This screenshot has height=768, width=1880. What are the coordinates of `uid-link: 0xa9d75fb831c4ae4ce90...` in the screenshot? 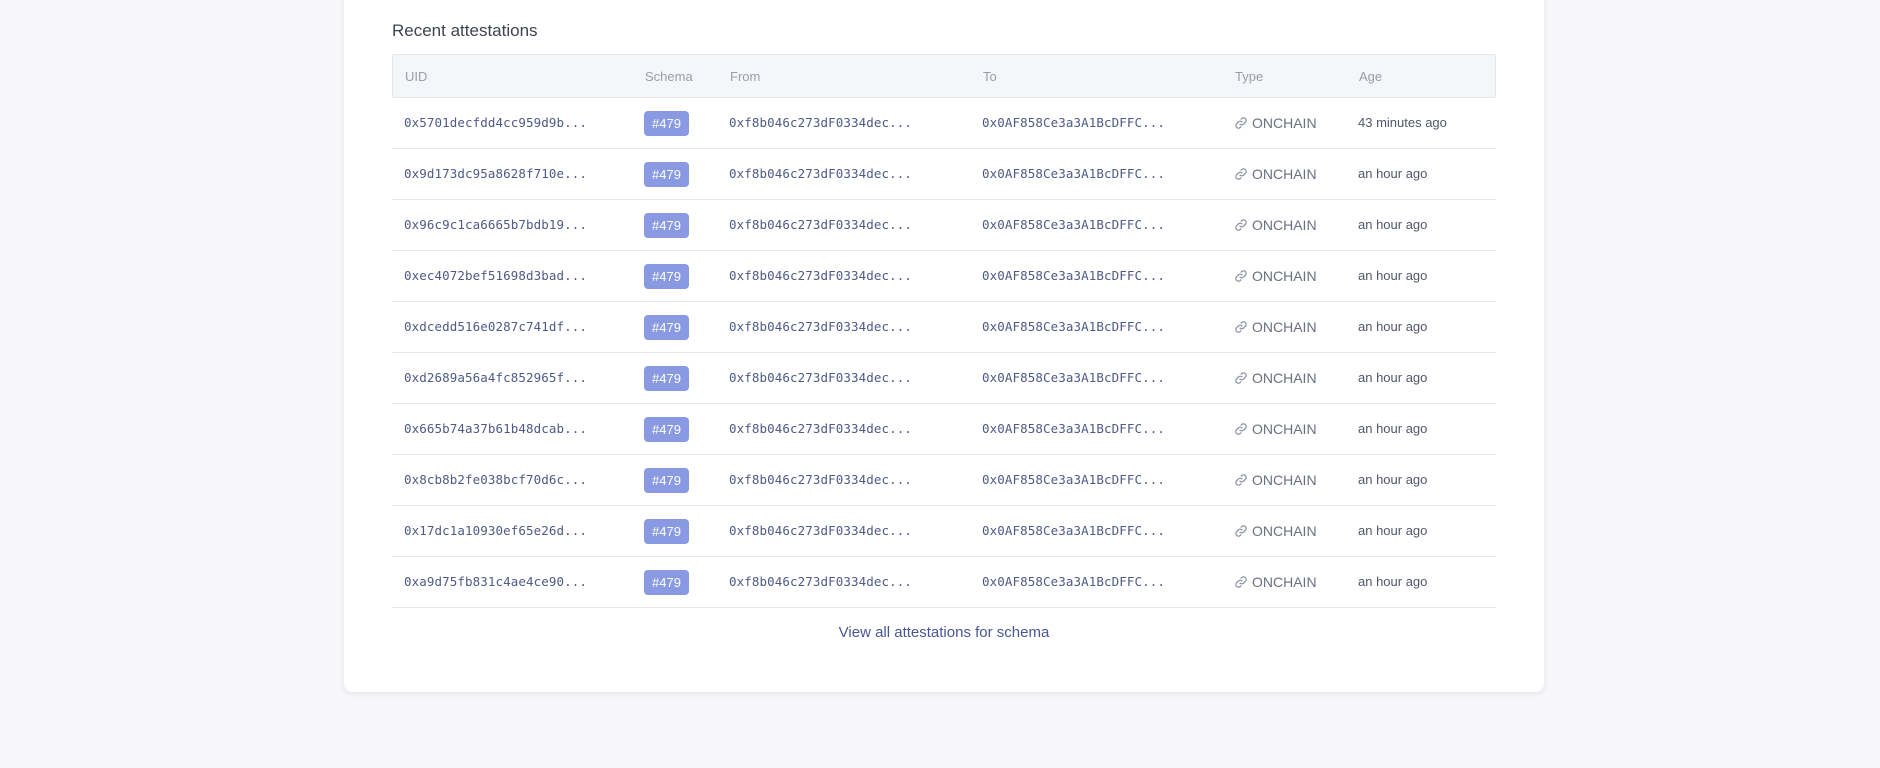 It's located at (495, 581).